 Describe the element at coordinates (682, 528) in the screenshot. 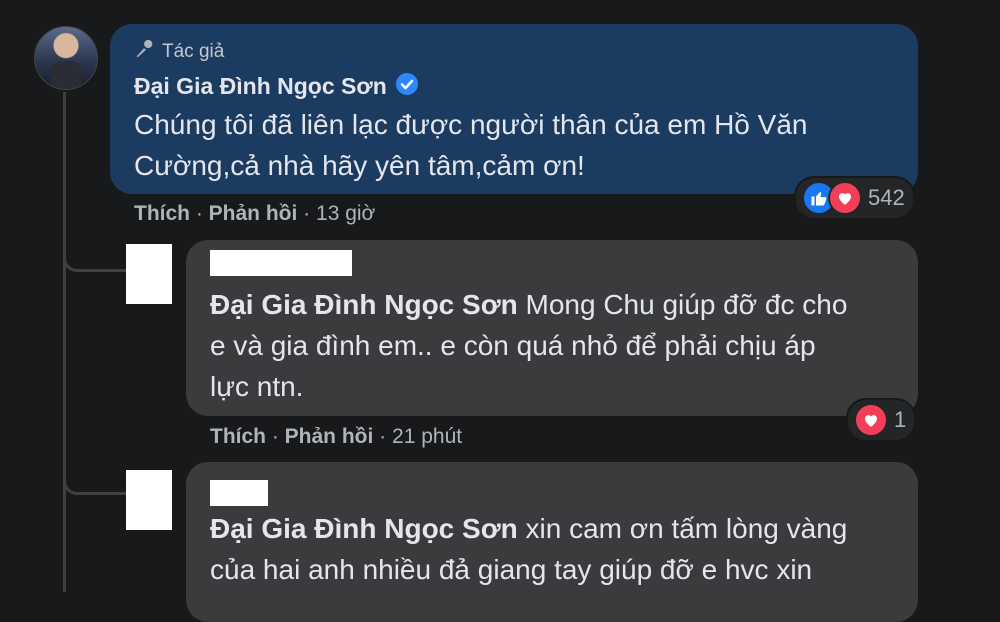

I see `comment-text-line: xin cam ơn tấm lòng vàng` at that location.